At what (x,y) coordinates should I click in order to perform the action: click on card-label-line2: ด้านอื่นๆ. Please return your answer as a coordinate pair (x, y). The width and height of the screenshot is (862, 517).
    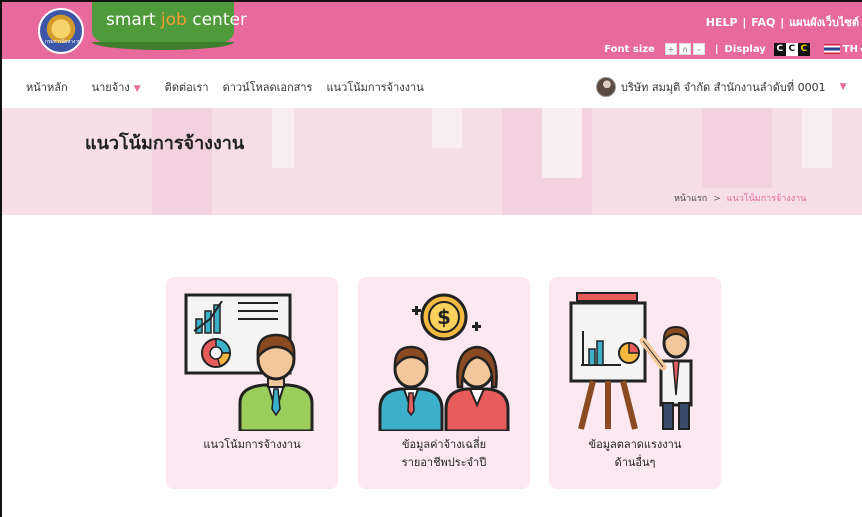
    Looking at the image, I should click on (635, 462).